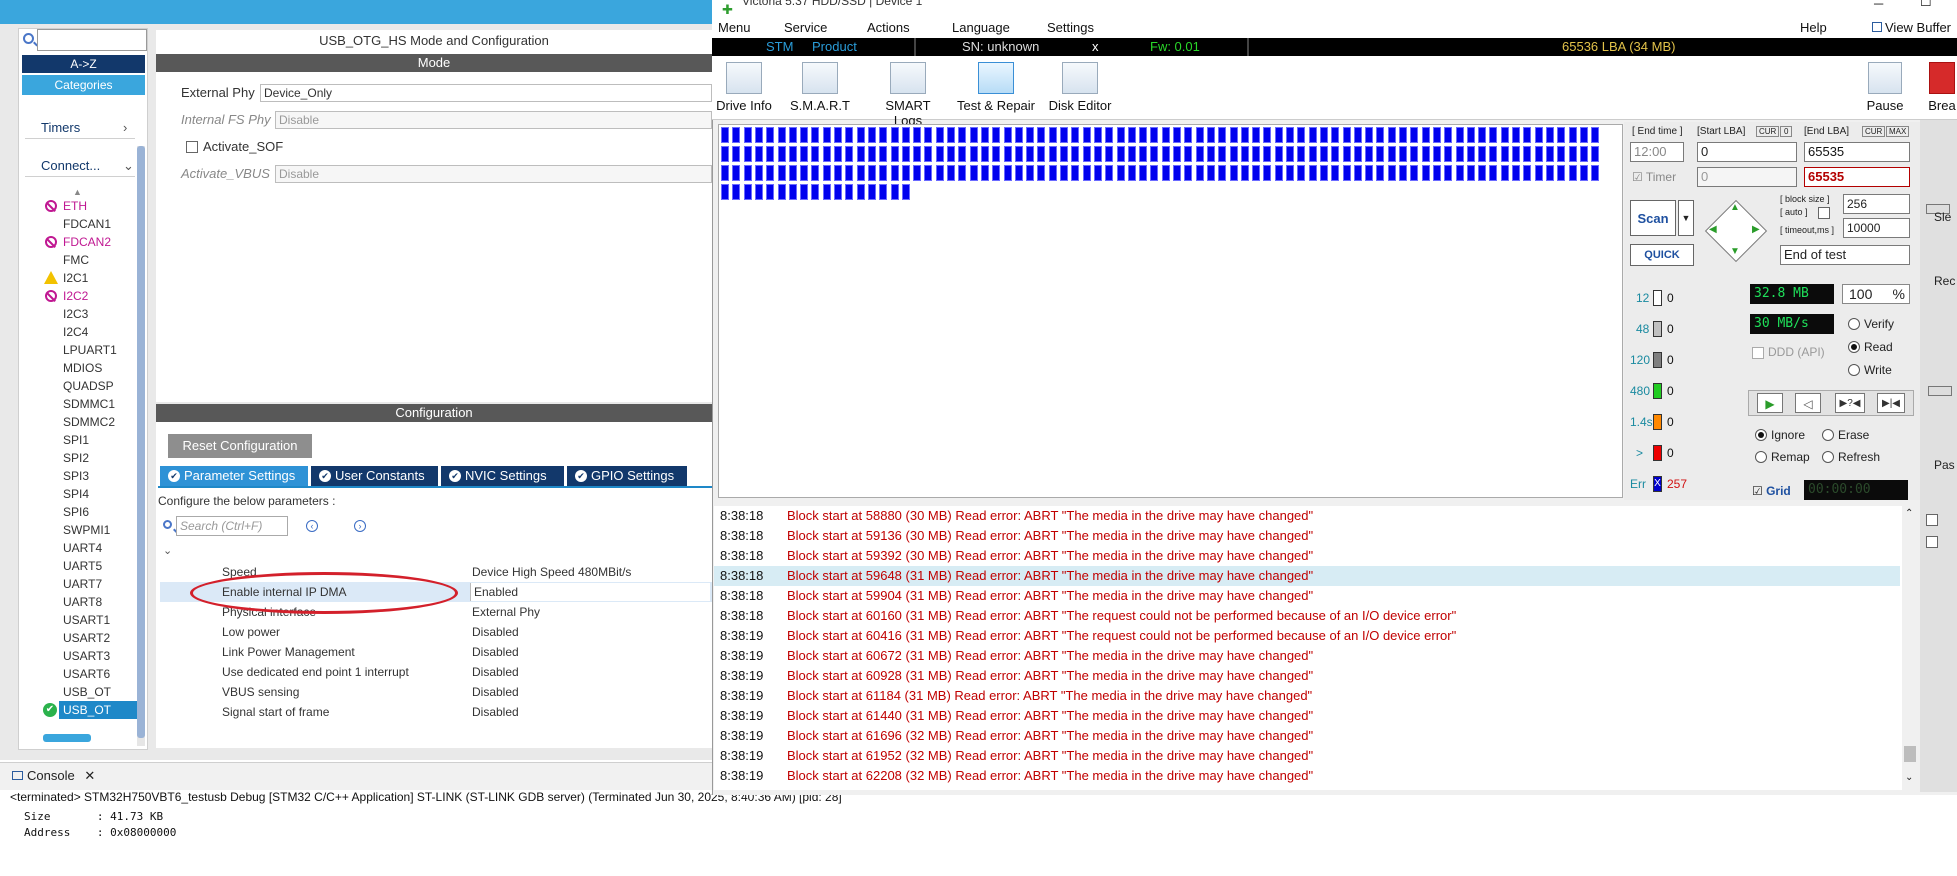  I want to click on passport-button: Pas, so click(1944, 465).